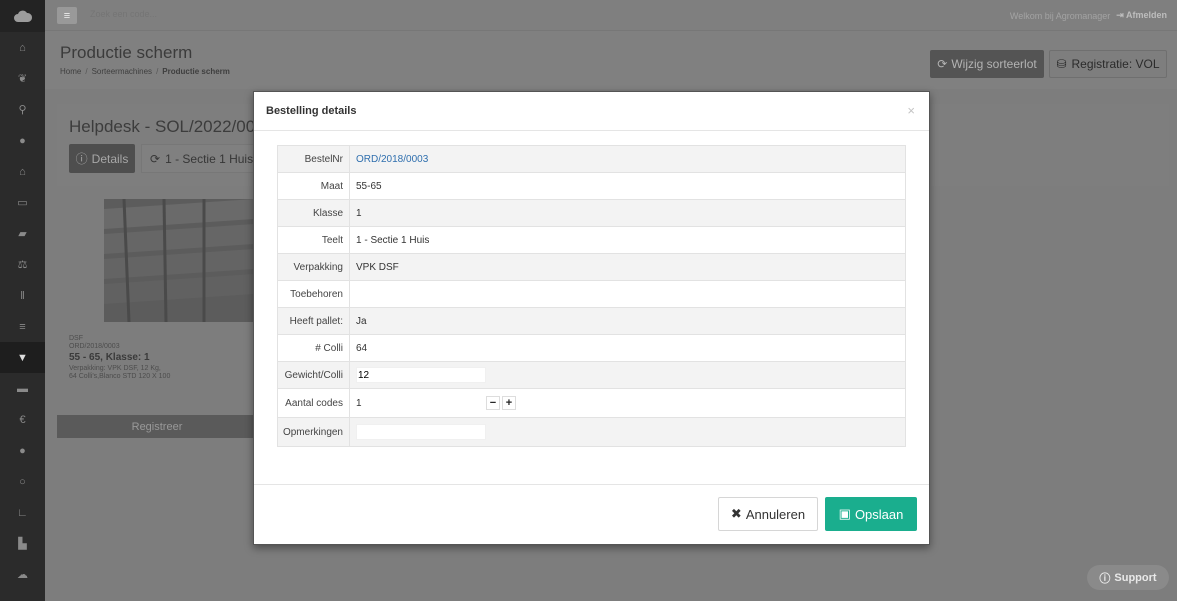  I want to click on details-button: ⓘ Details, so click(102, 158).